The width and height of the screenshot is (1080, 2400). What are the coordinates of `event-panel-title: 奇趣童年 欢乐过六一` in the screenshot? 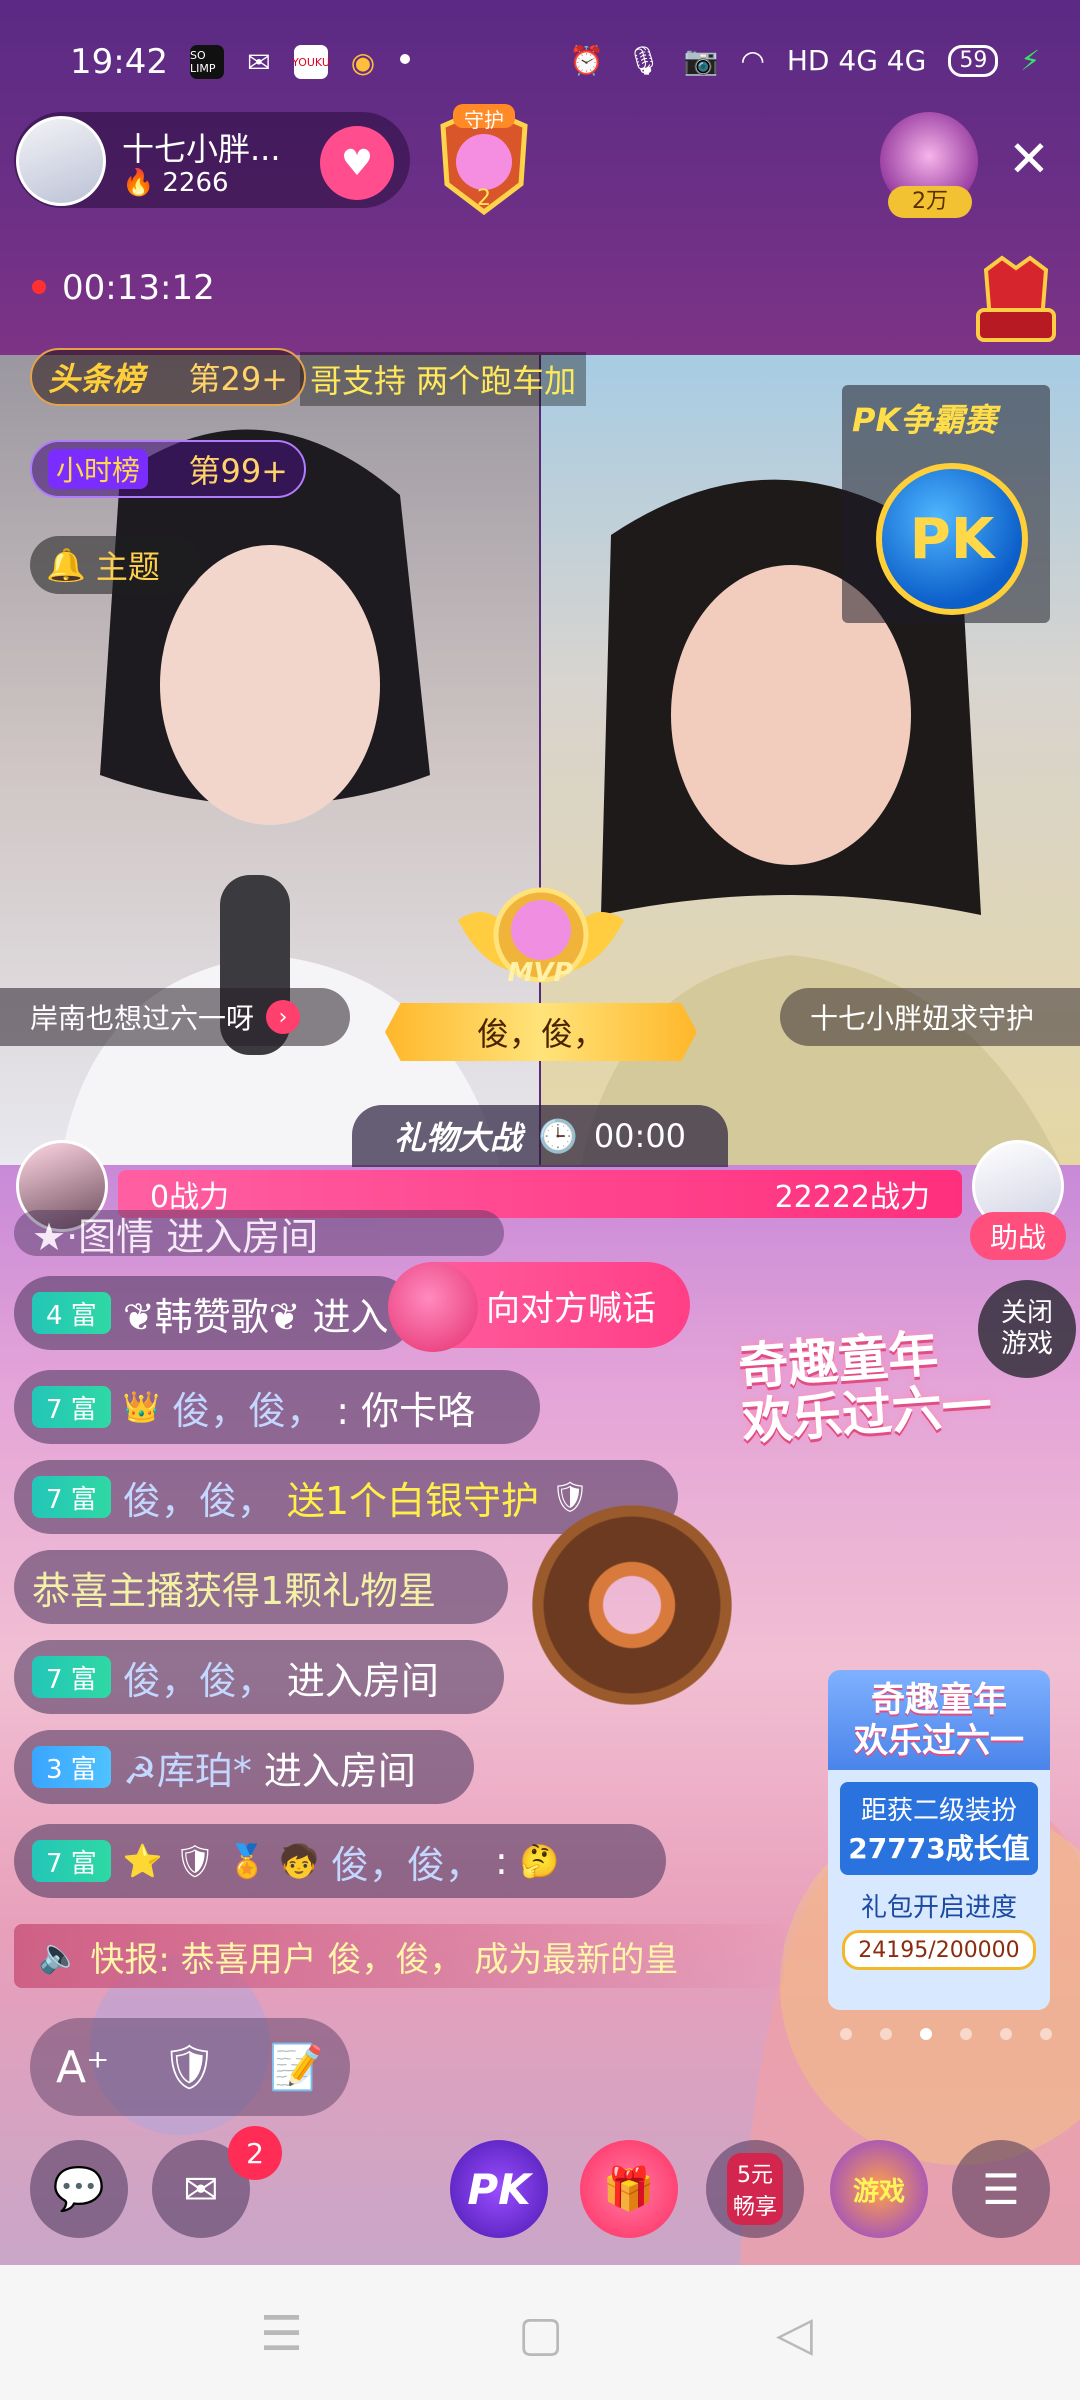 It's located at (939, 1720).